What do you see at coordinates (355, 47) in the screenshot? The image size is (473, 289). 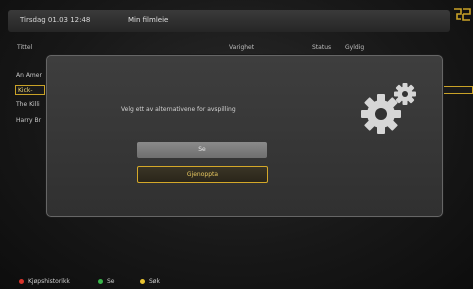 I see `column-header-valid: Gyldig` at bounding box center [355, 47].